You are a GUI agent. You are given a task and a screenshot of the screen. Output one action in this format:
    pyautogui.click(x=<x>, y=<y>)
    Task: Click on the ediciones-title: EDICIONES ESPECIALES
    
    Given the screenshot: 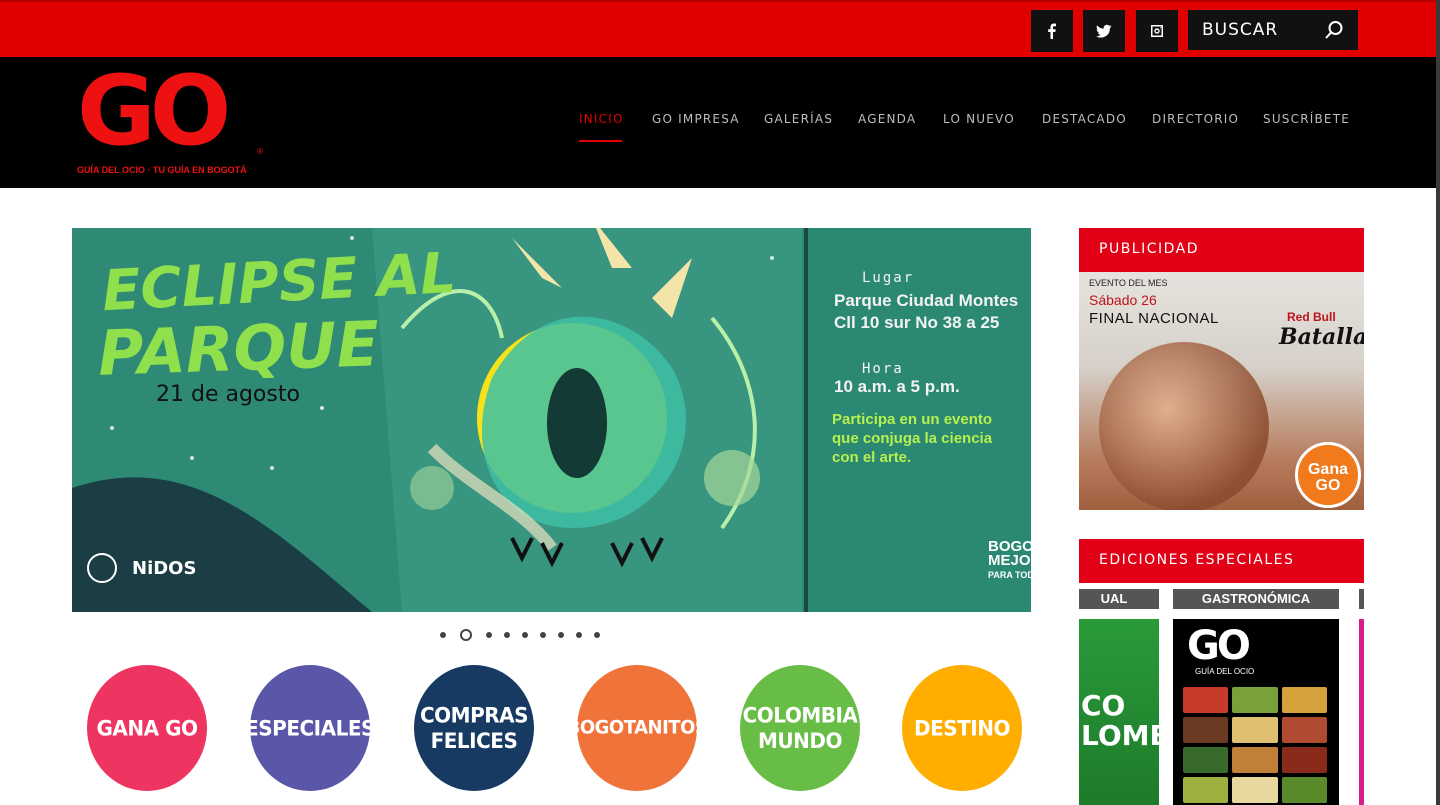 What is the action you would take?
    pyautogui.click(x=1221, y=561)
    